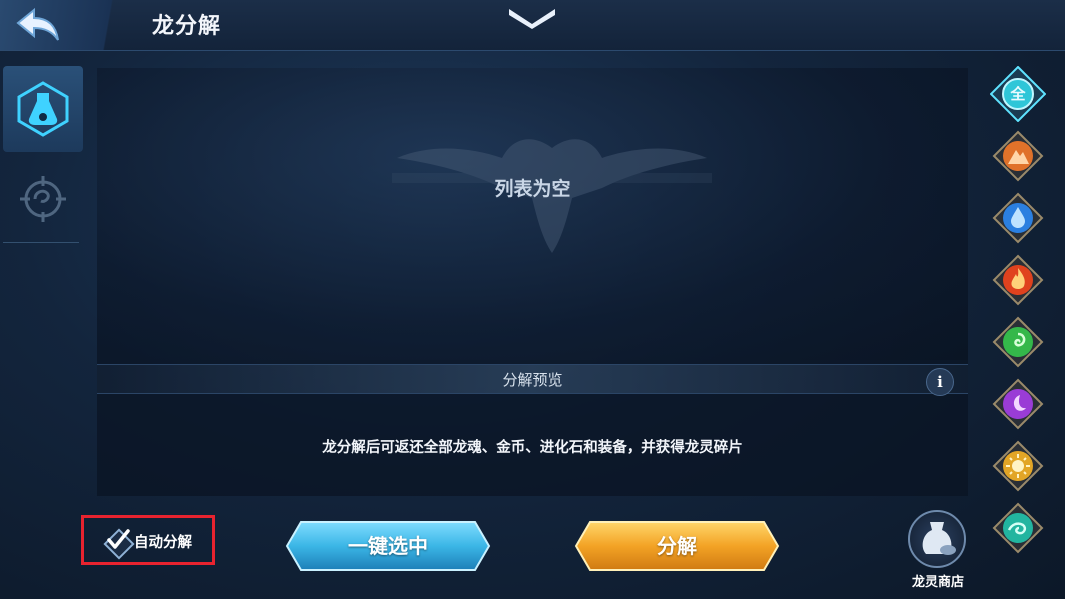 The image size is (1065, 599). I want to click on wave-swirl-icon, so click(1018, 528).